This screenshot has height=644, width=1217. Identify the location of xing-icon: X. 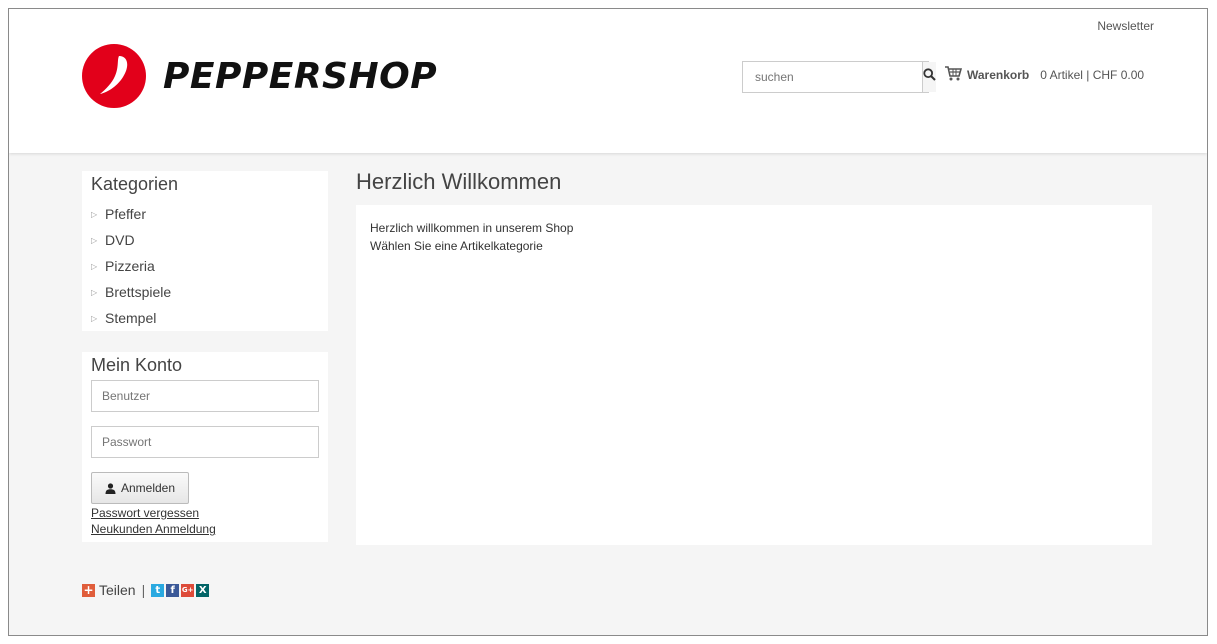
(203, 590).